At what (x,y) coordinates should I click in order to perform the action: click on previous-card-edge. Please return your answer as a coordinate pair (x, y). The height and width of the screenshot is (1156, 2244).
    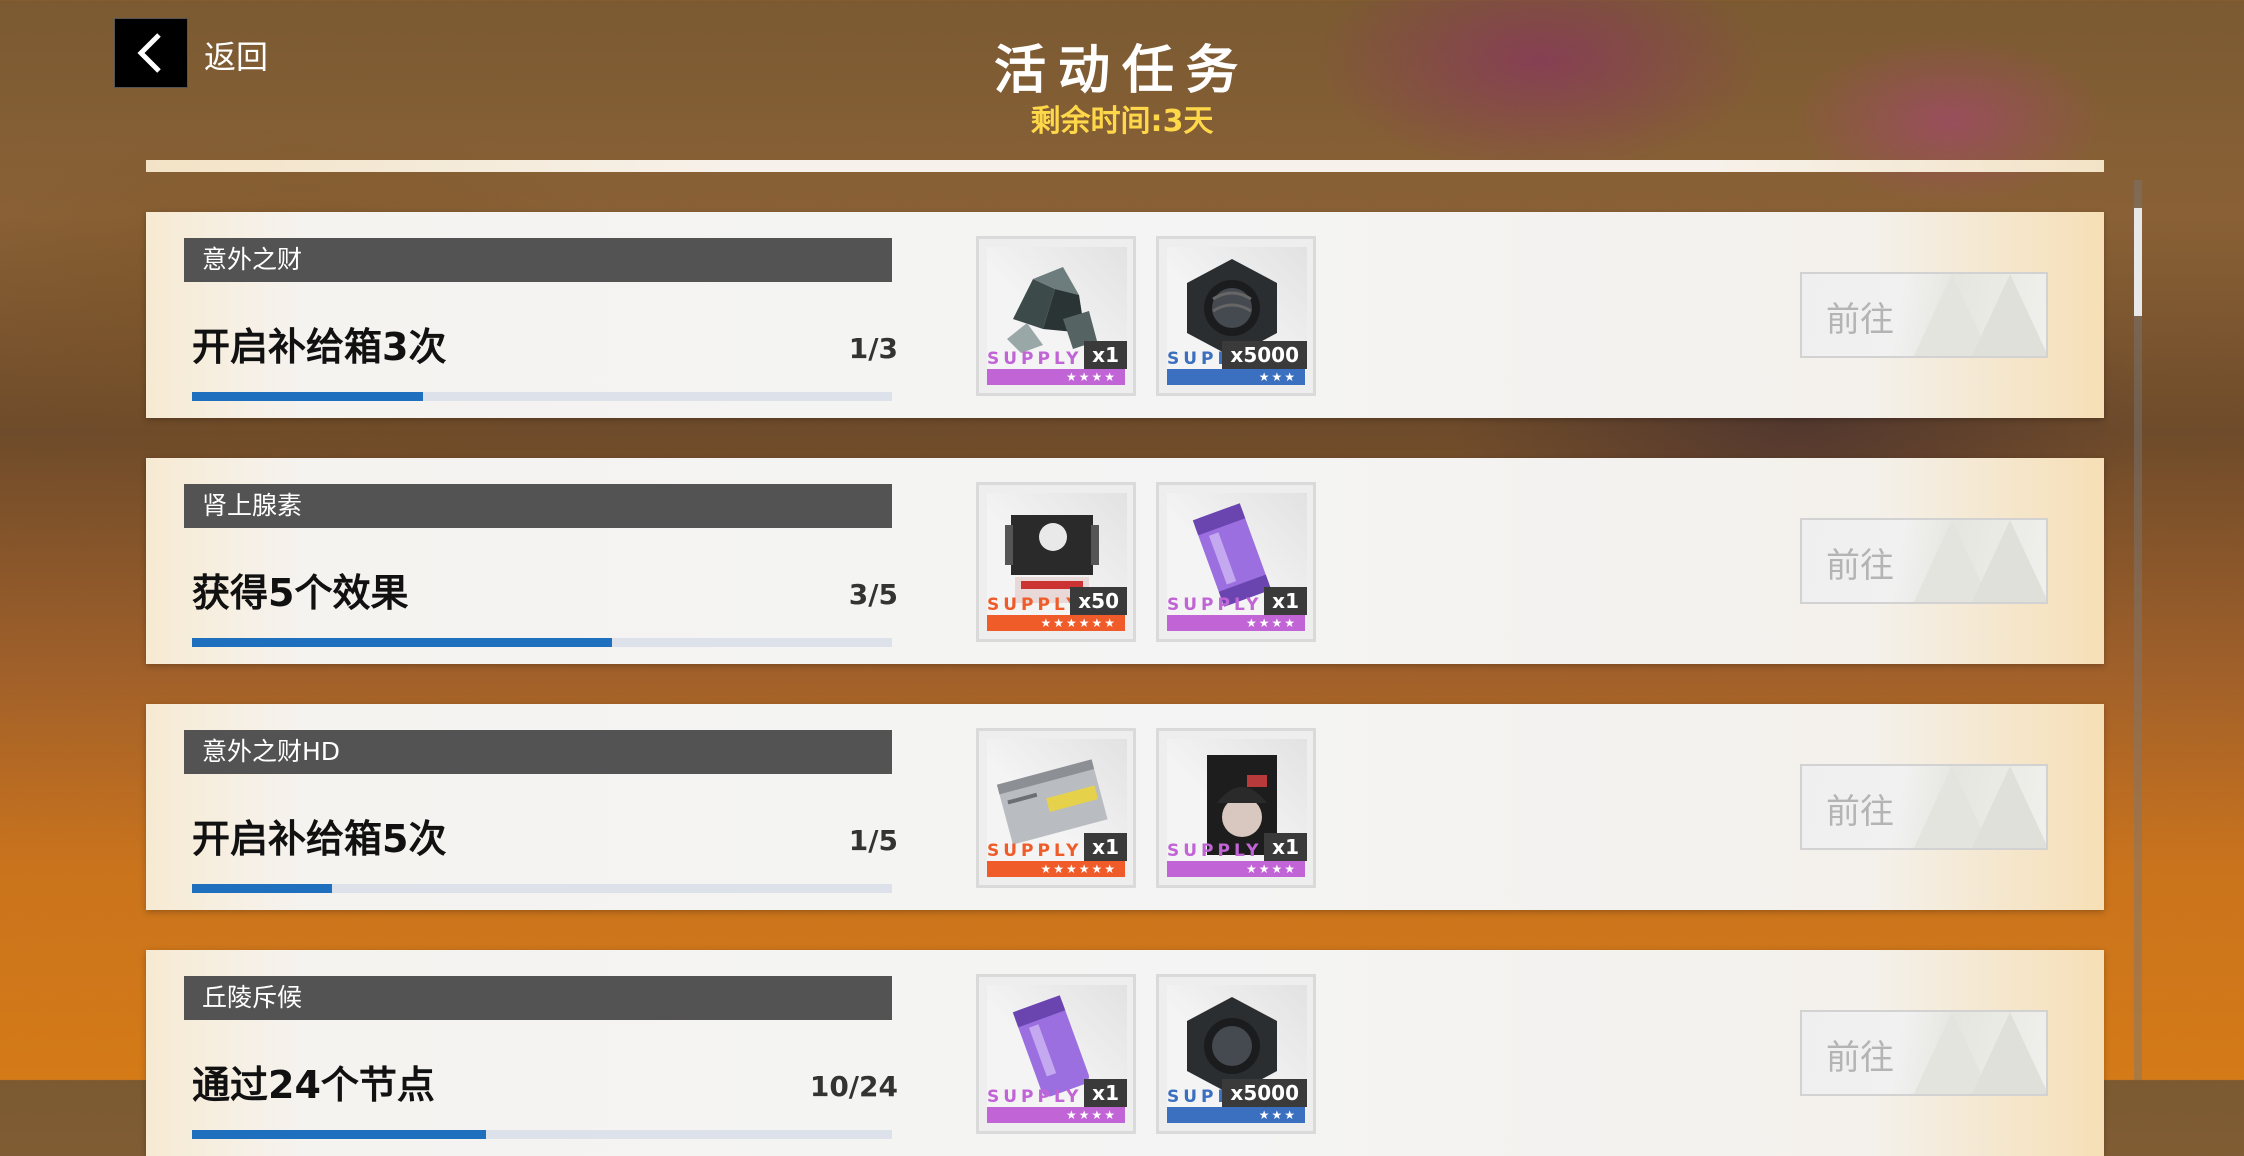
    Looking at the image, I should click on (1125, 166).